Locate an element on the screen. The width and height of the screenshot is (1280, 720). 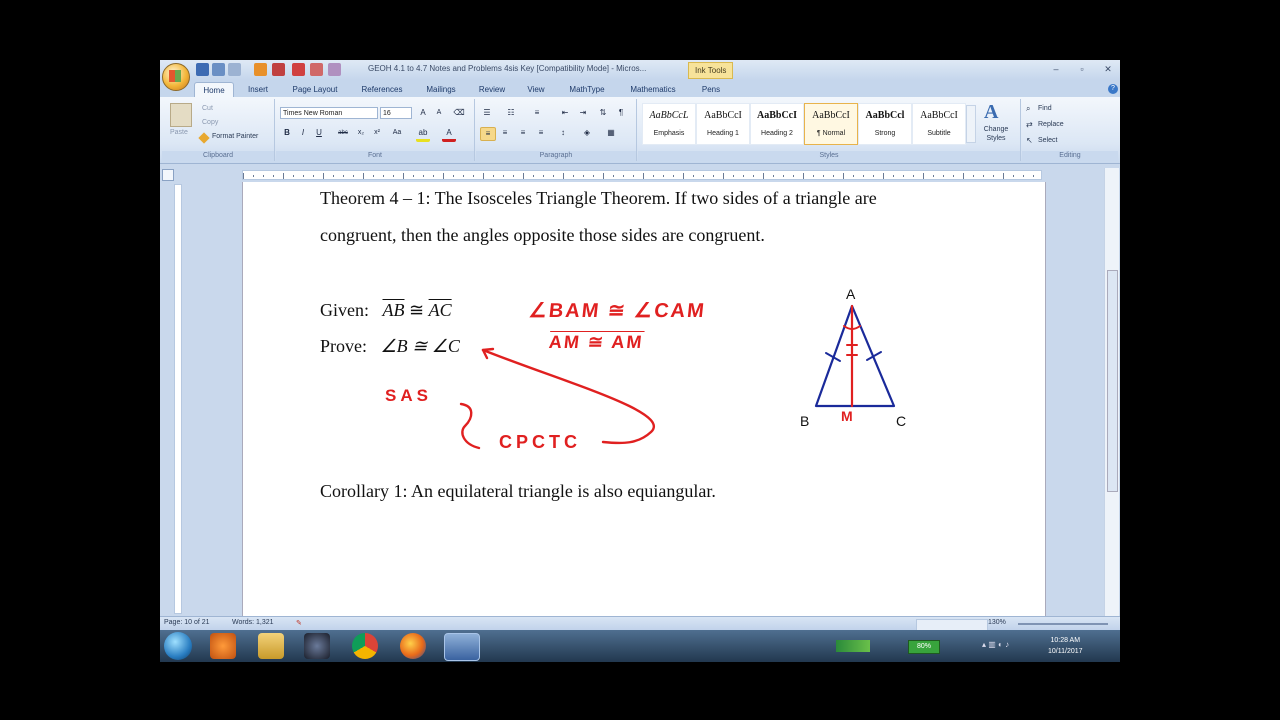
bold-button: B is located at coordinates (287, 133).